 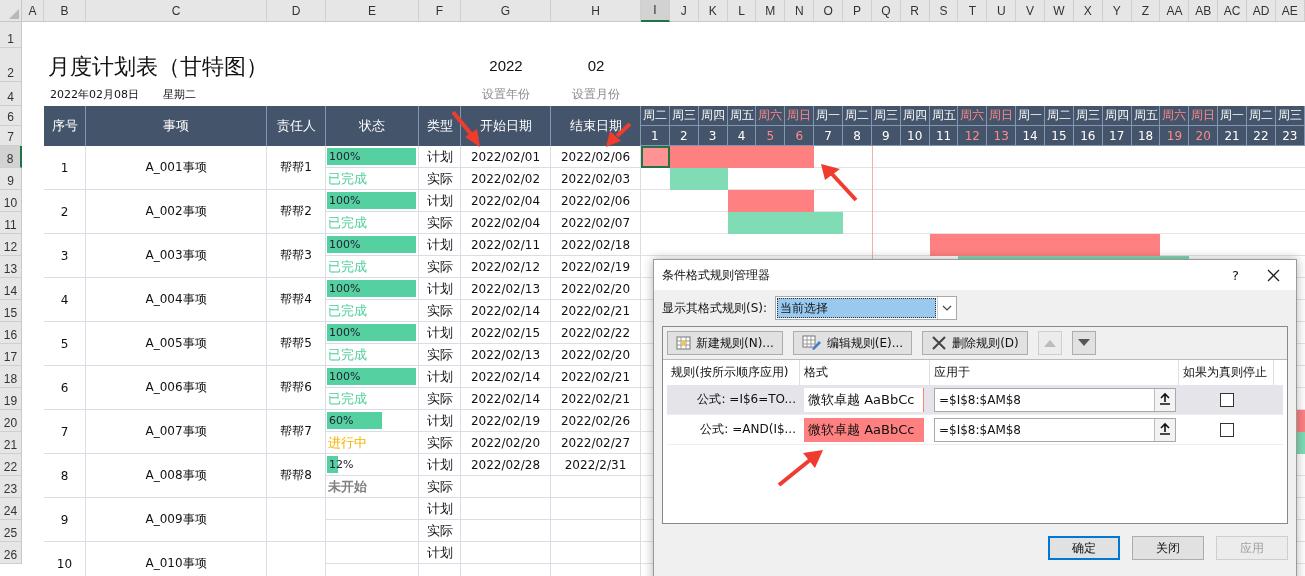 What do you see at coordinates (11, 179) in the screenshot?
I see `row-header: 9` at bounding box center [11, 179].